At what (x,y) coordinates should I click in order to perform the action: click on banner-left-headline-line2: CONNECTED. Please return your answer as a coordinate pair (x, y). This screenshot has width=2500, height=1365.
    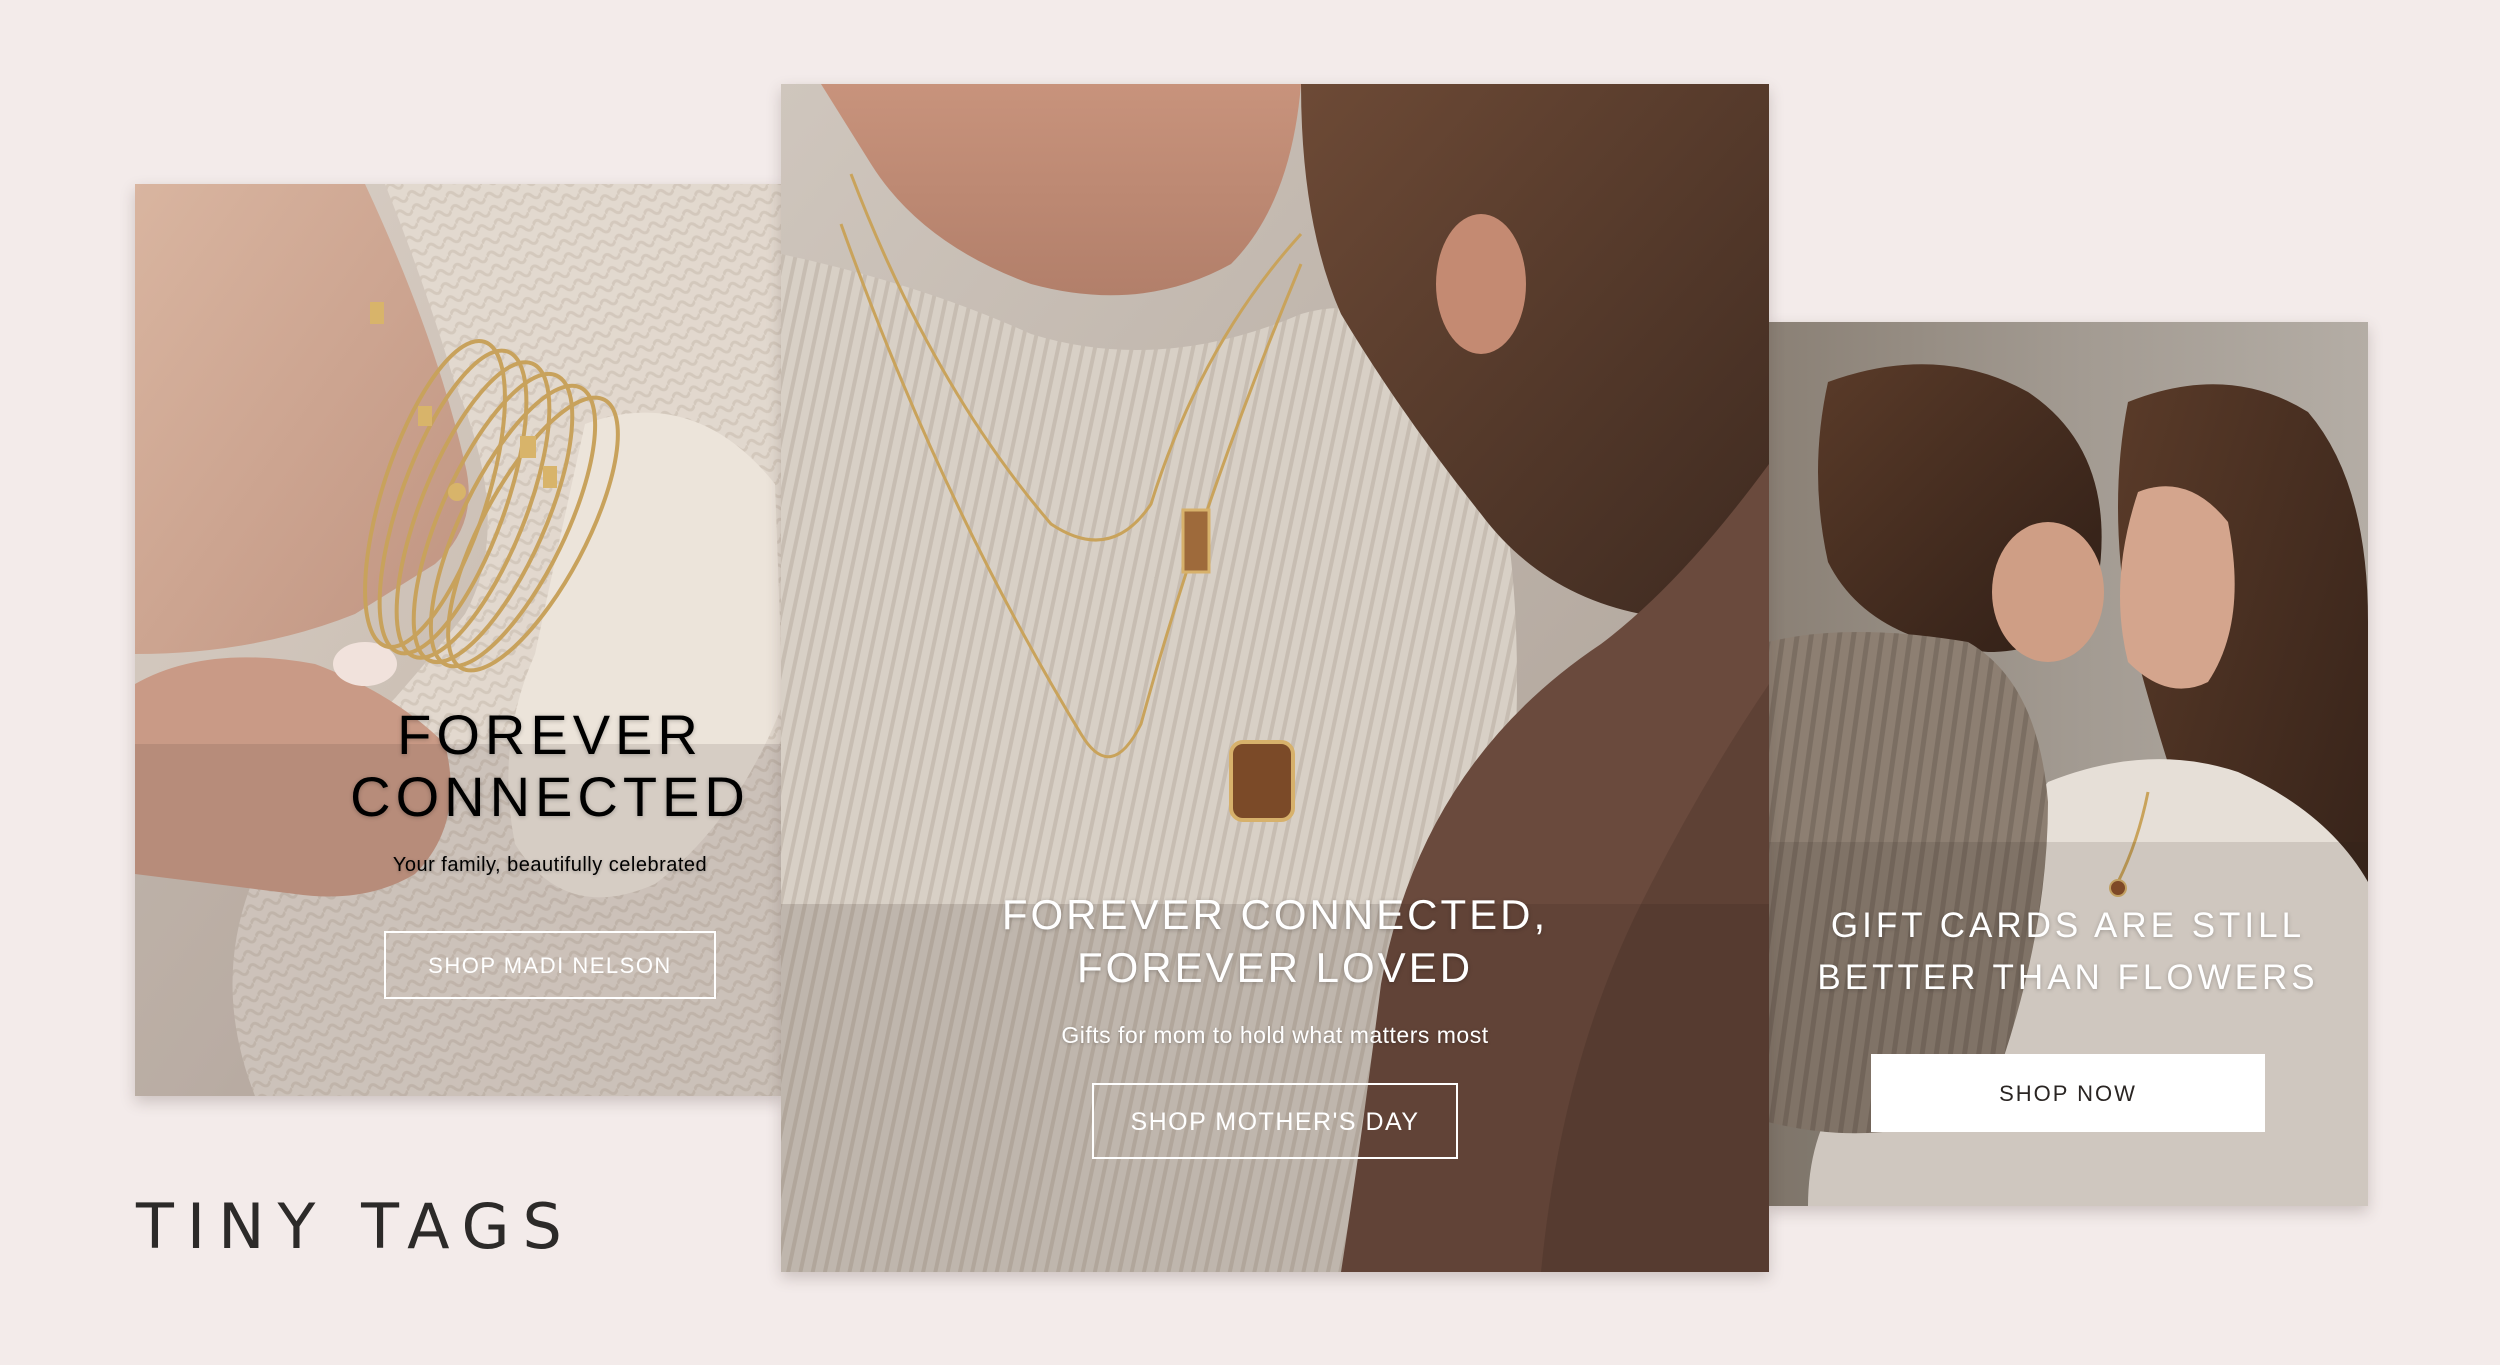
    Looking at the image, I should click on (550, 796).